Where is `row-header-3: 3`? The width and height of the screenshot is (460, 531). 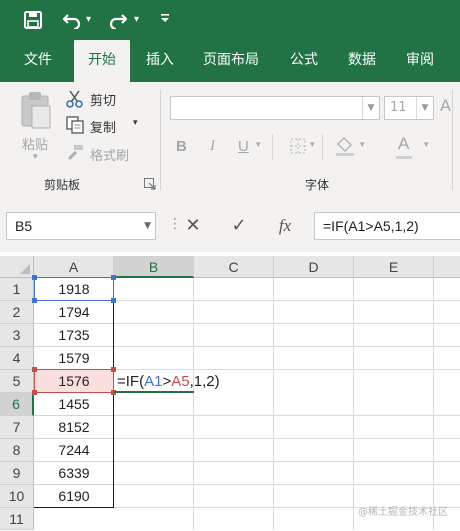 row-header-3: 3 is located at coordinates (17, 335).